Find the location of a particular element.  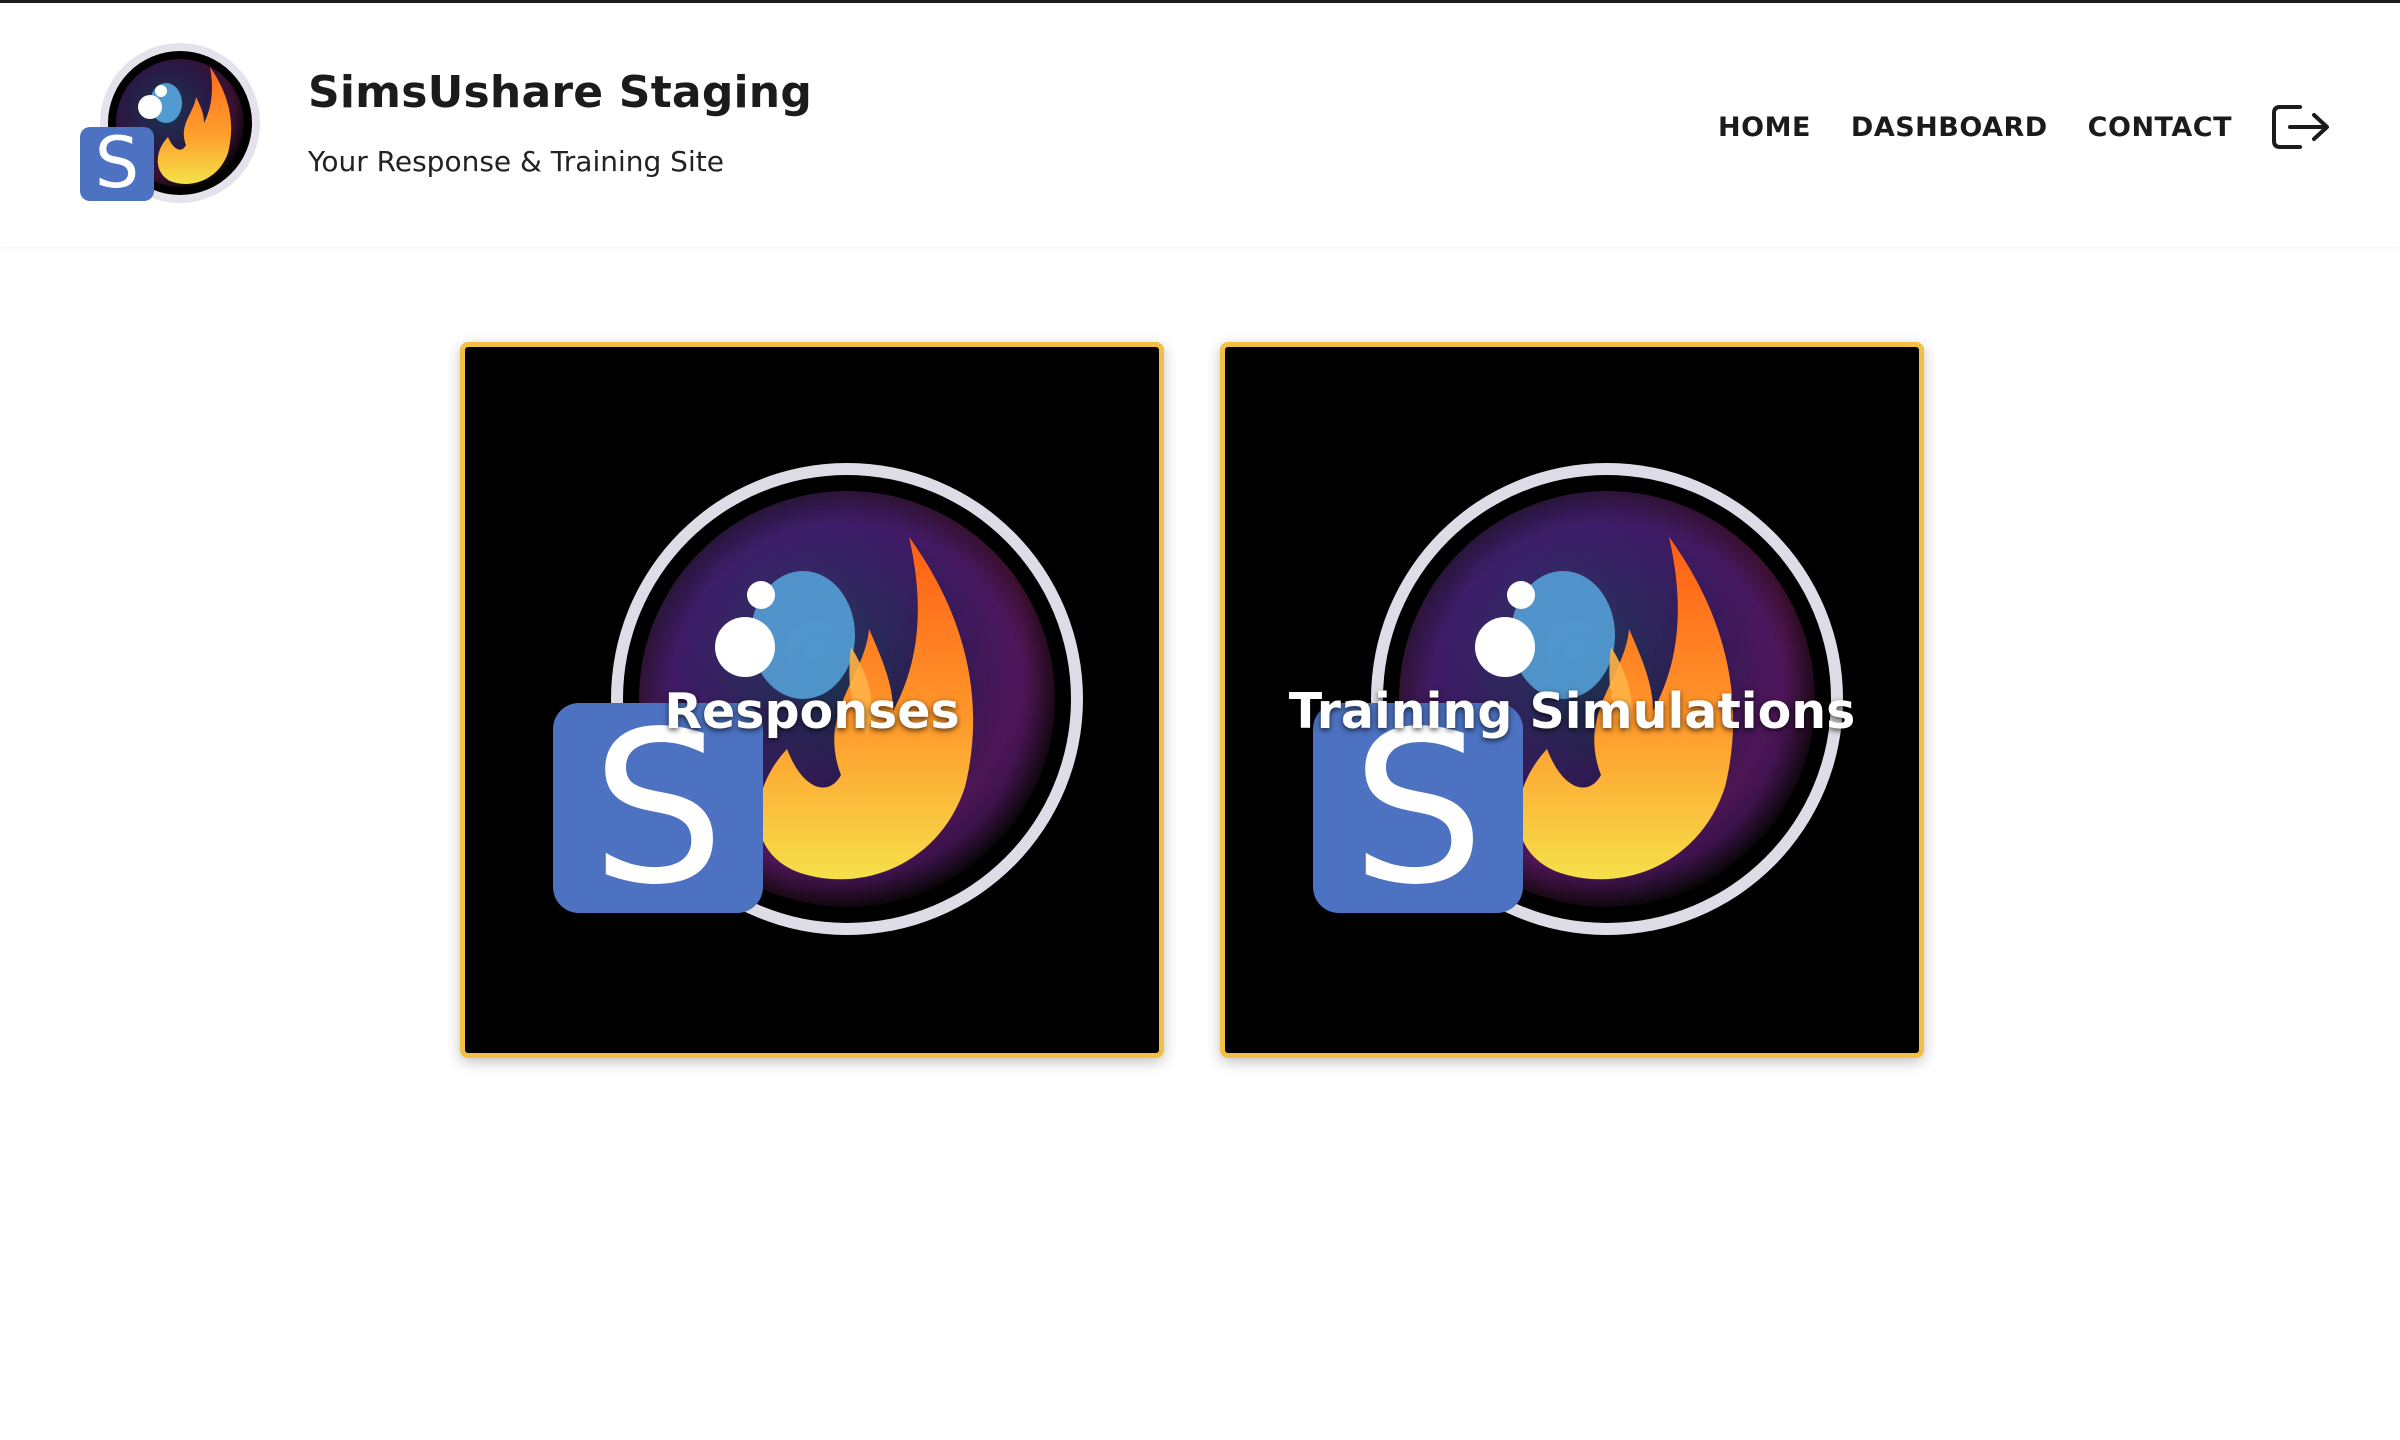

svg-text: S is located at coordinates (117, 163).